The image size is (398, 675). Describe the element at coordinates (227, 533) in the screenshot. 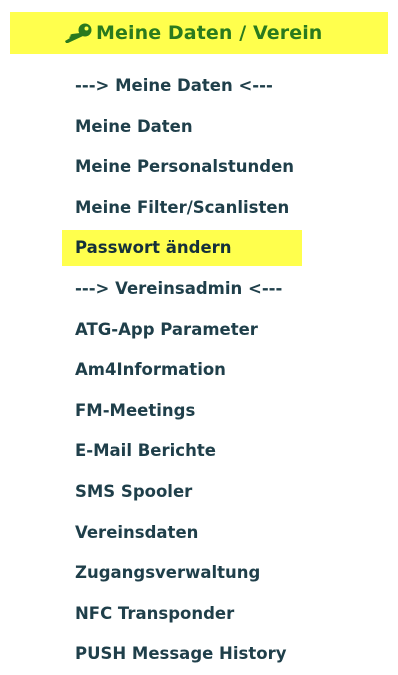

I see `menu-item-vereinsdaten: Vereinsdaten` at that location.